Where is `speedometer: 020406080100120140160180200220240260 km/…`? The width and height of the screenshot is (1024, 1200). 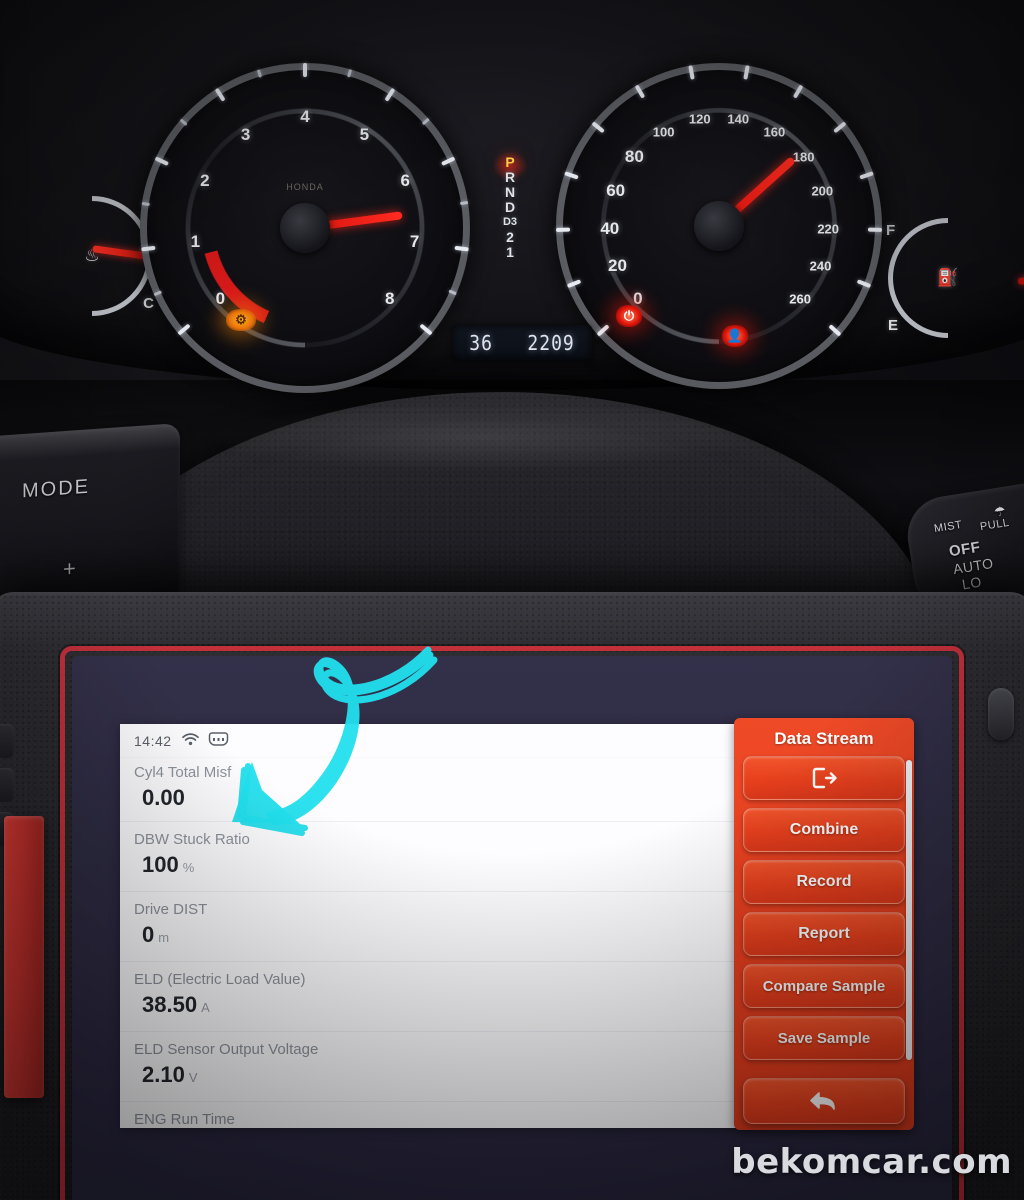
speedometer: 020406080100120140160180200220240260 km/… is located at coordinates (719, 226).